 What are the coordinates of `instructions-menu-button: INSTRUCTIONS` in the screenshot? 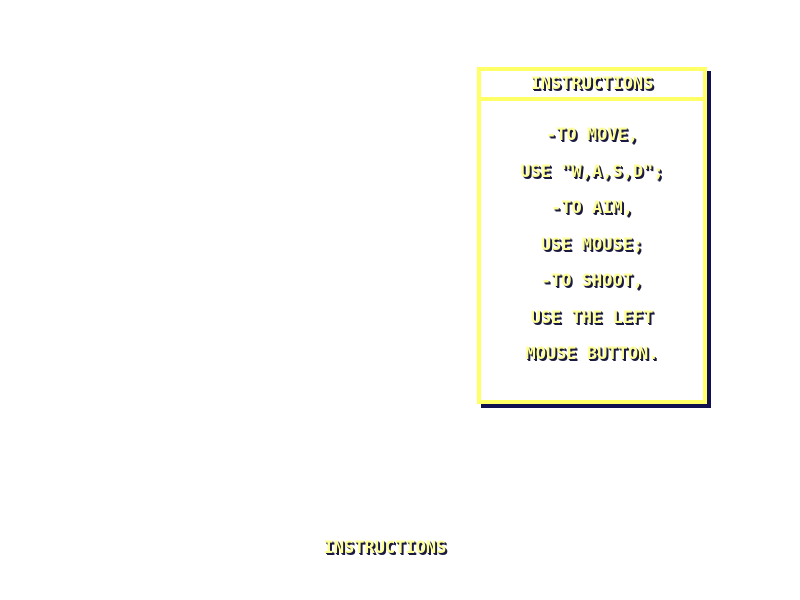 It's located at (385, 548).